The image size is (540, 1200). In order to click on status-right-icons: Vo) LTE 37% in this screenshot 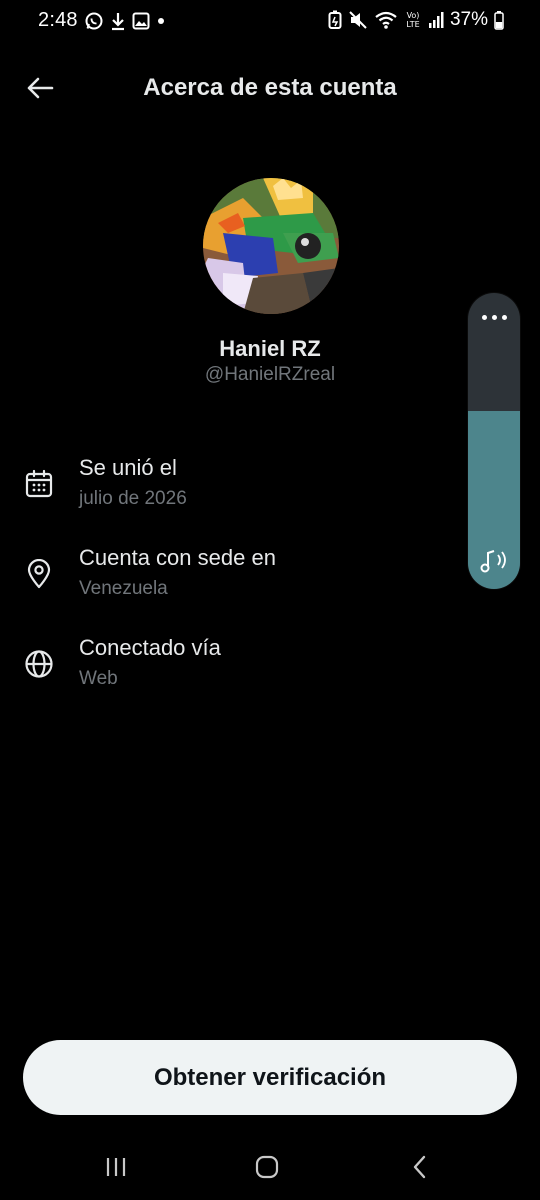, I will do `click(416, 20)`.